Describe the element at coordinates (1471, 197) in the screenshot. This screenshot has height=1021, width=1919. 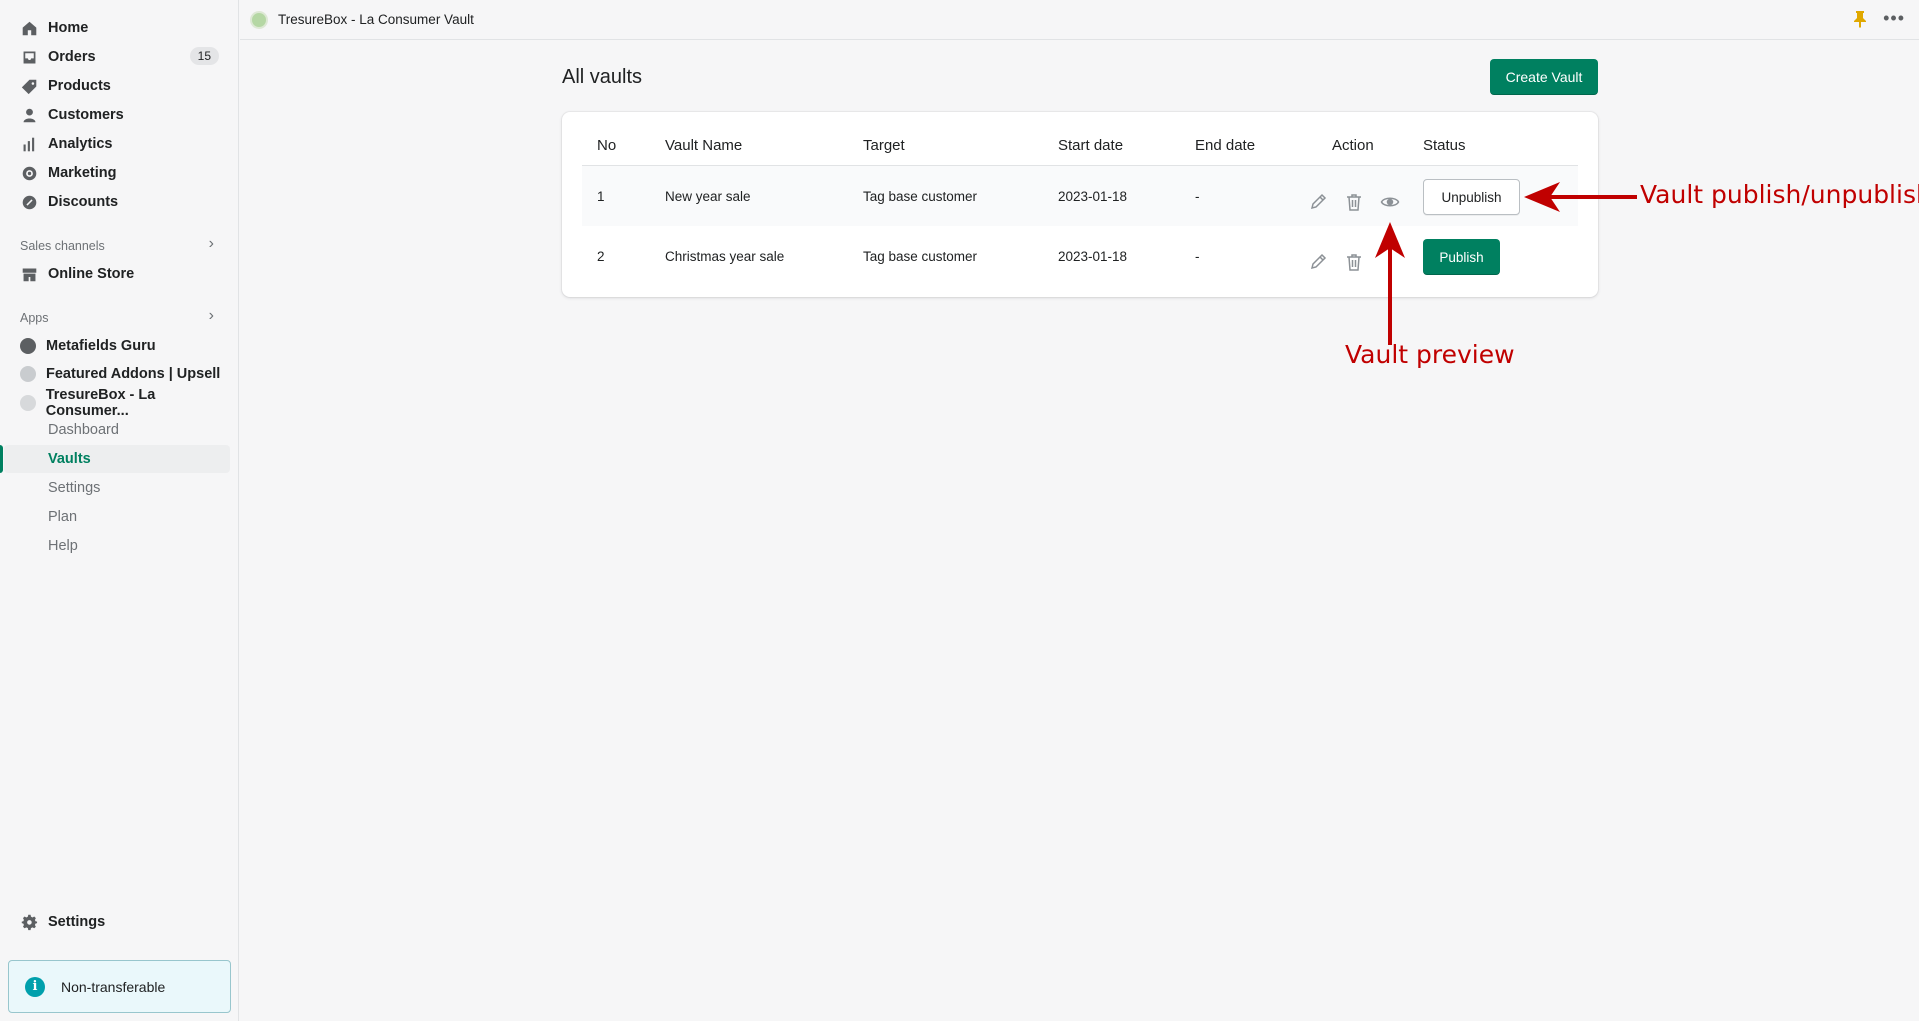
I see `unpublish-button: Unpublish` at that location.